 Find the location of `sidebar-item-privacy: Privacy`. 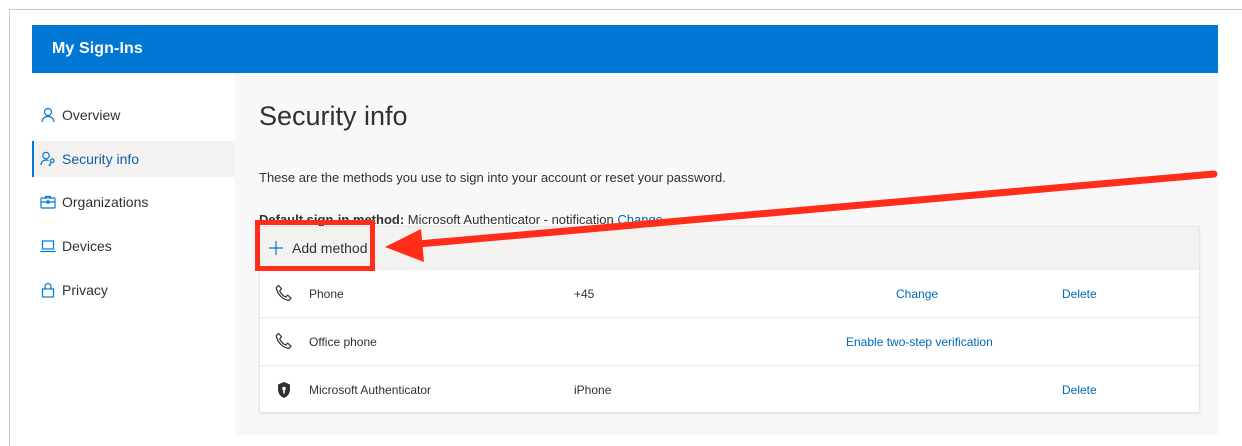

sidebar-item-privacy: Privacy is located at coordinates (133, 290).